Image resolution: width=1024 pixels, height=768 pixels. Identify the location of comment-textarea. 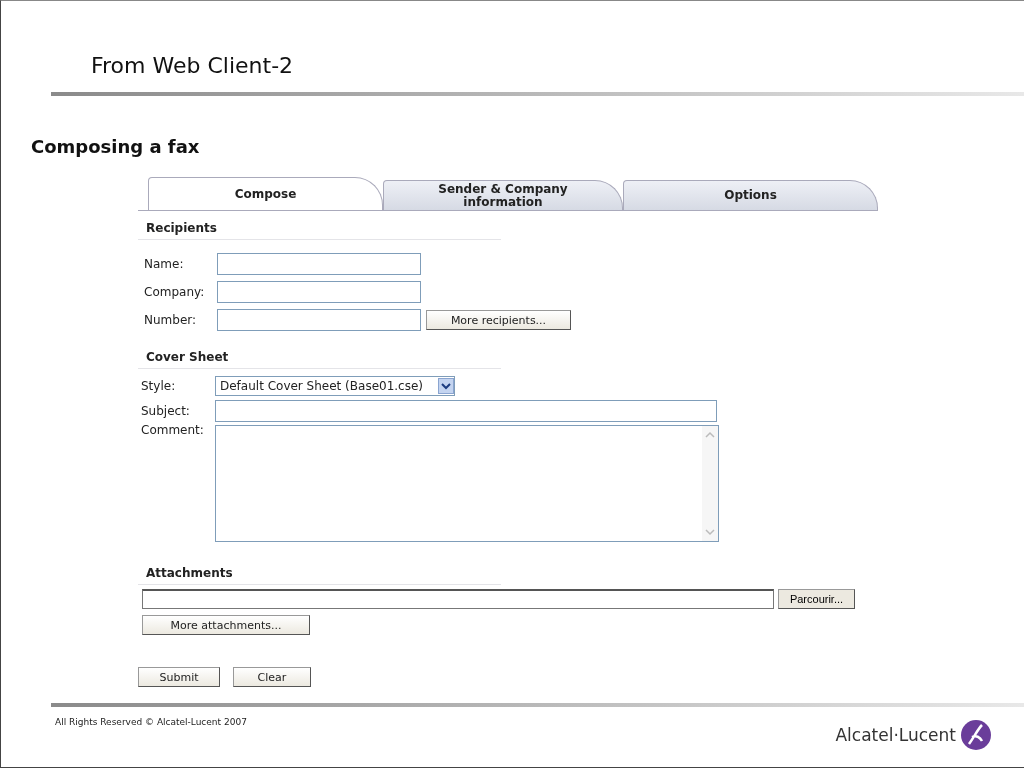
(467, 483).